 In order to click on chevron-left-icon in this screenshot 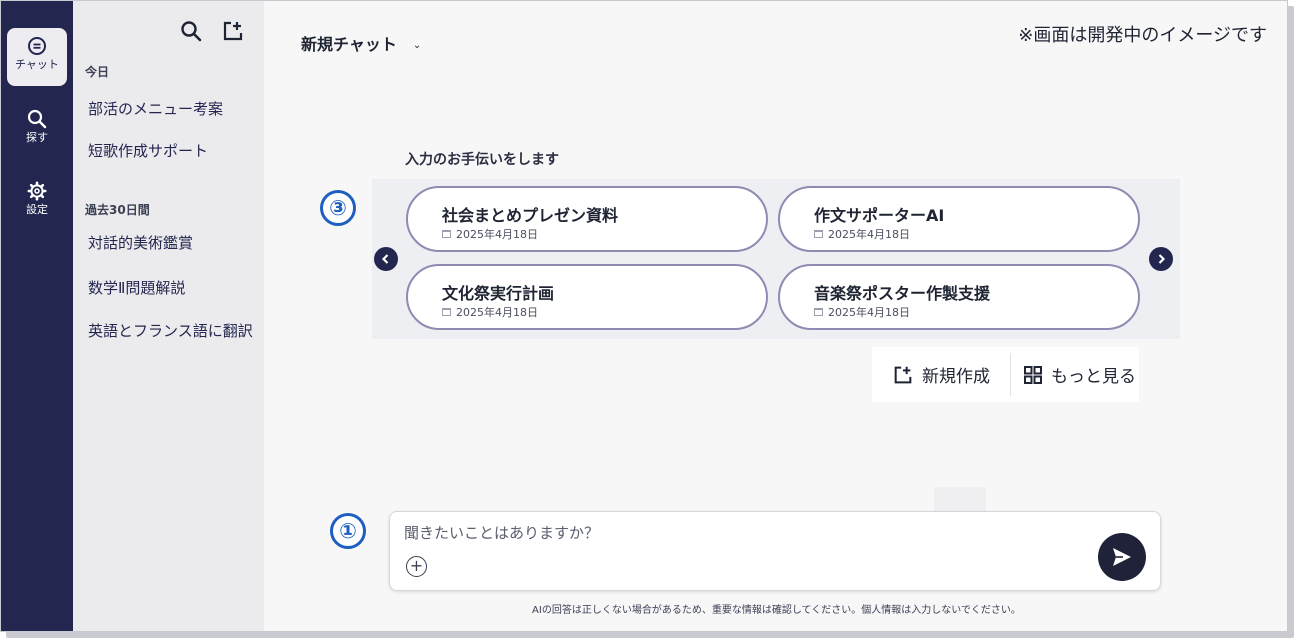, I will do `click(385, 259)`.